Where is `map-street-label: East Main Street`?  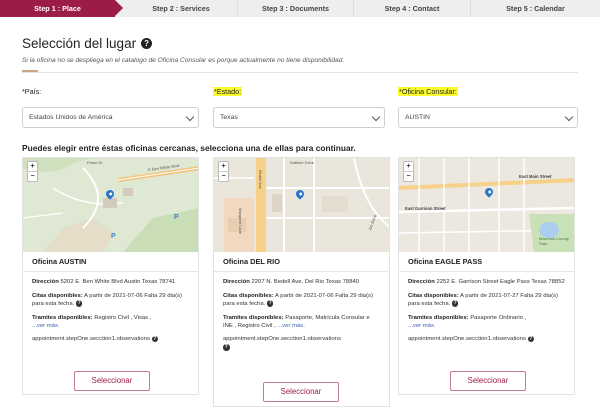
map-street-label: East Main Street is located at coordinates (535, 176).